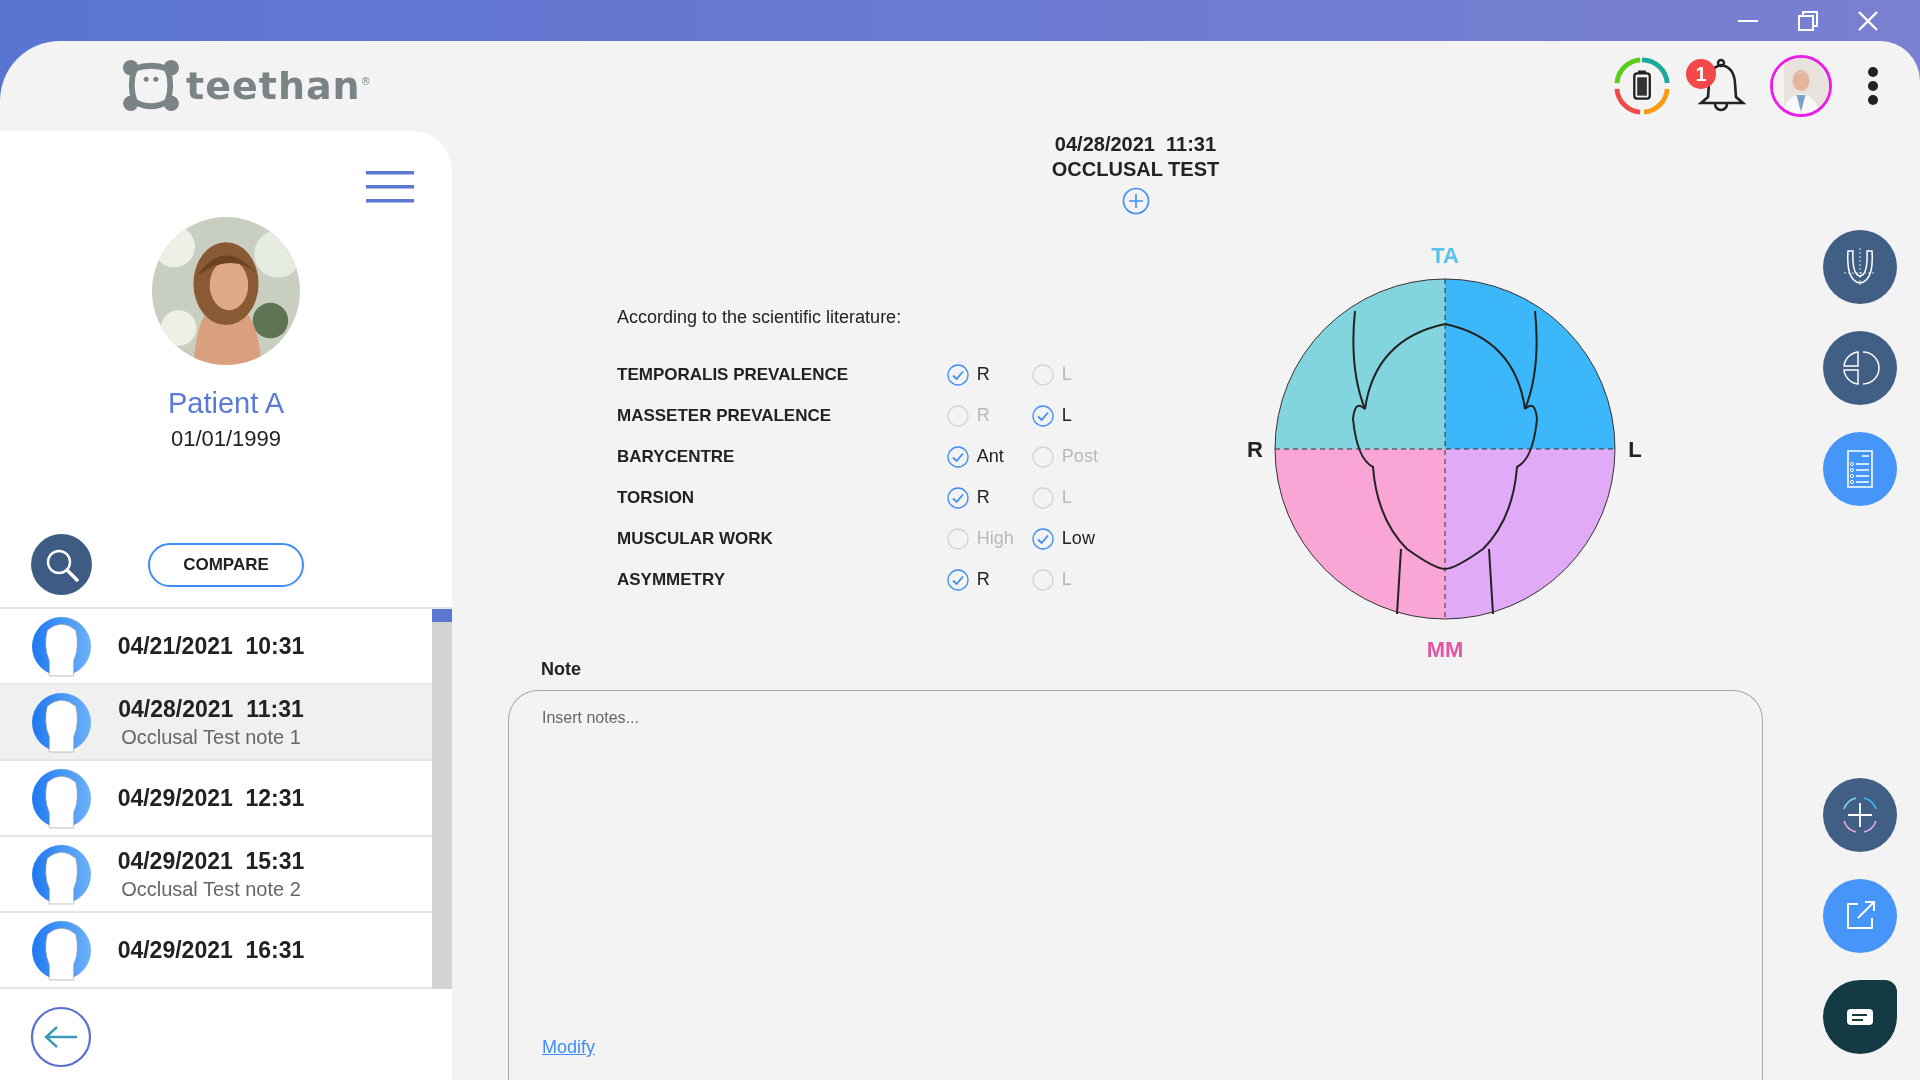 The width and height of the screenshot is (1920, 1080). What do you see at coordinates (1635, 449) in the screenshot?
I see `diagram-label: L` at bounding box center [1635, 449].